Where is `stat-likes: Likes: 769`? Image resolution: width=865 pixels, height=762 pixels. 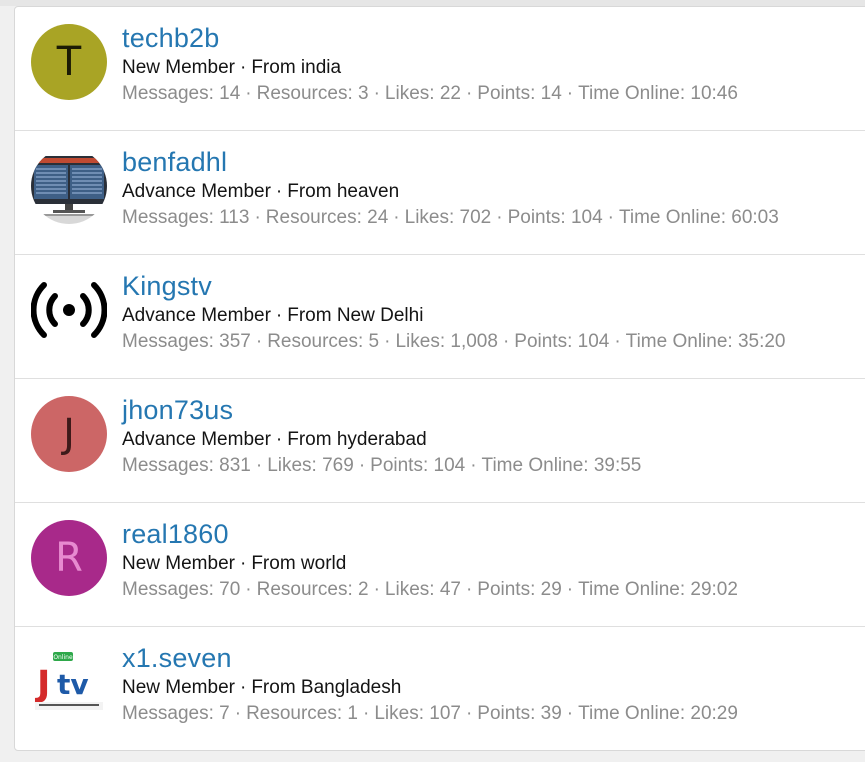 stat-likes: Likes: 769 is located at coordinates (310, 465).